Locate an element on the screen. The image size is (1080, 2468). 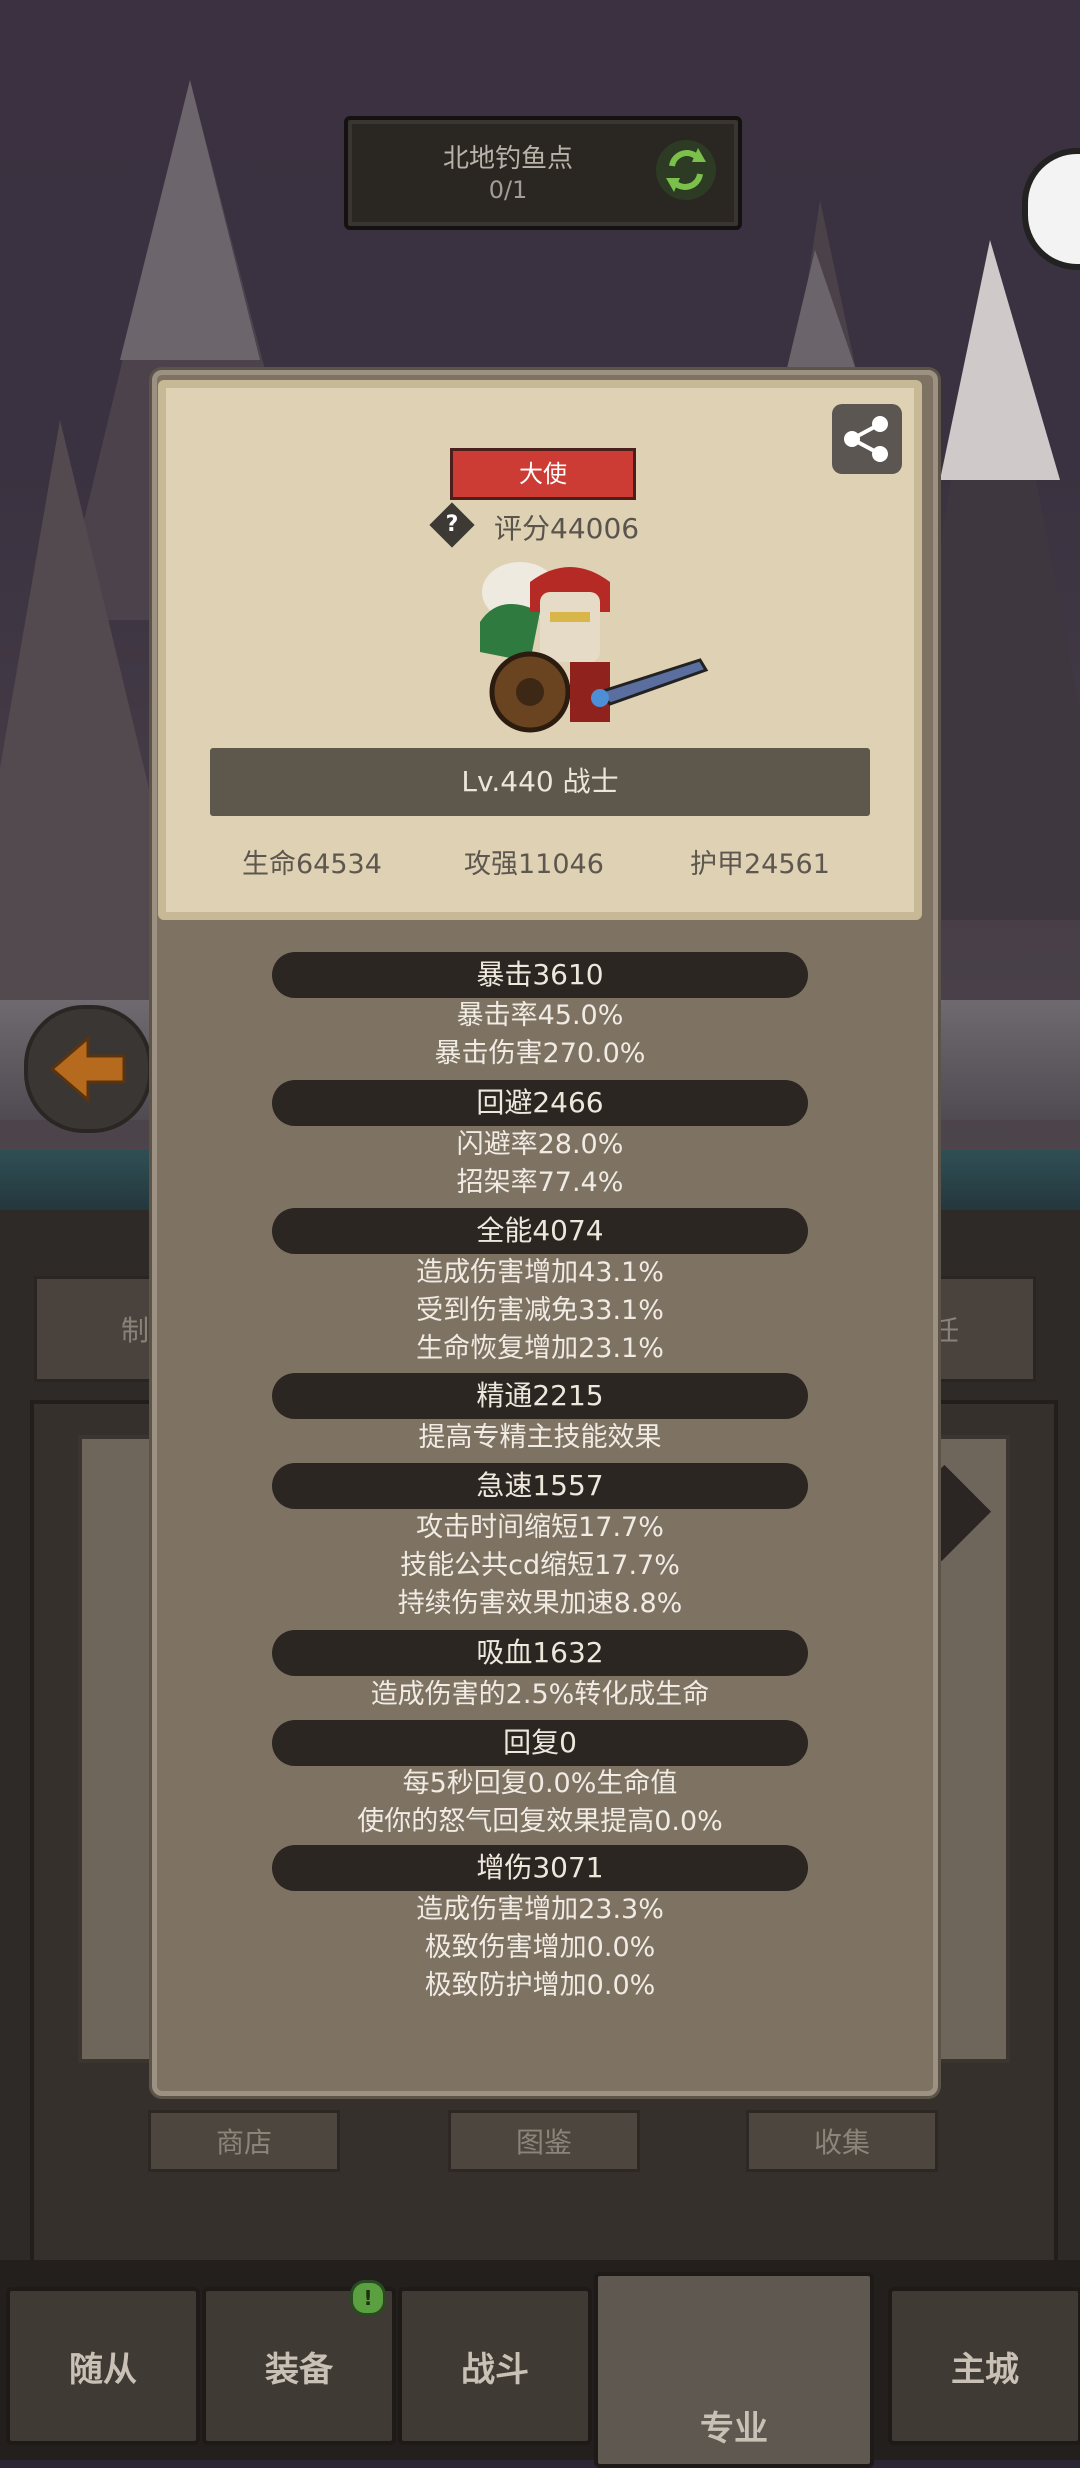
stat-detail: 暴击率45.0% is located at coordinates (540, 1015).